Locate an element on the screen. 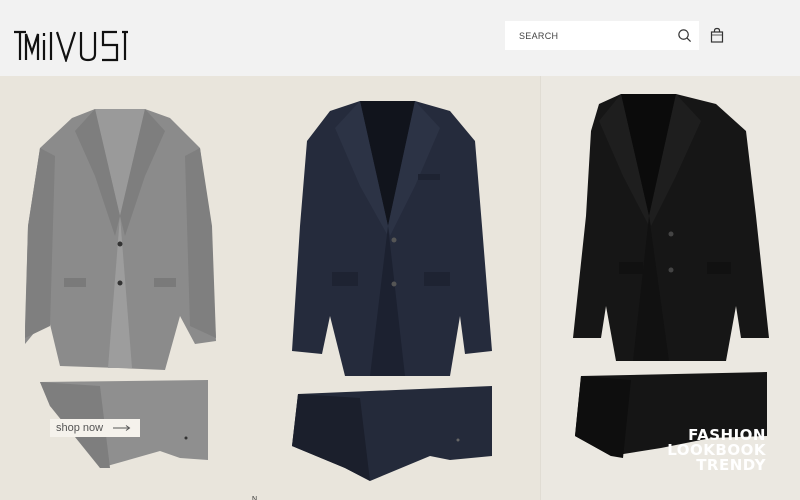  search-box is located at coordinates (602, 35).